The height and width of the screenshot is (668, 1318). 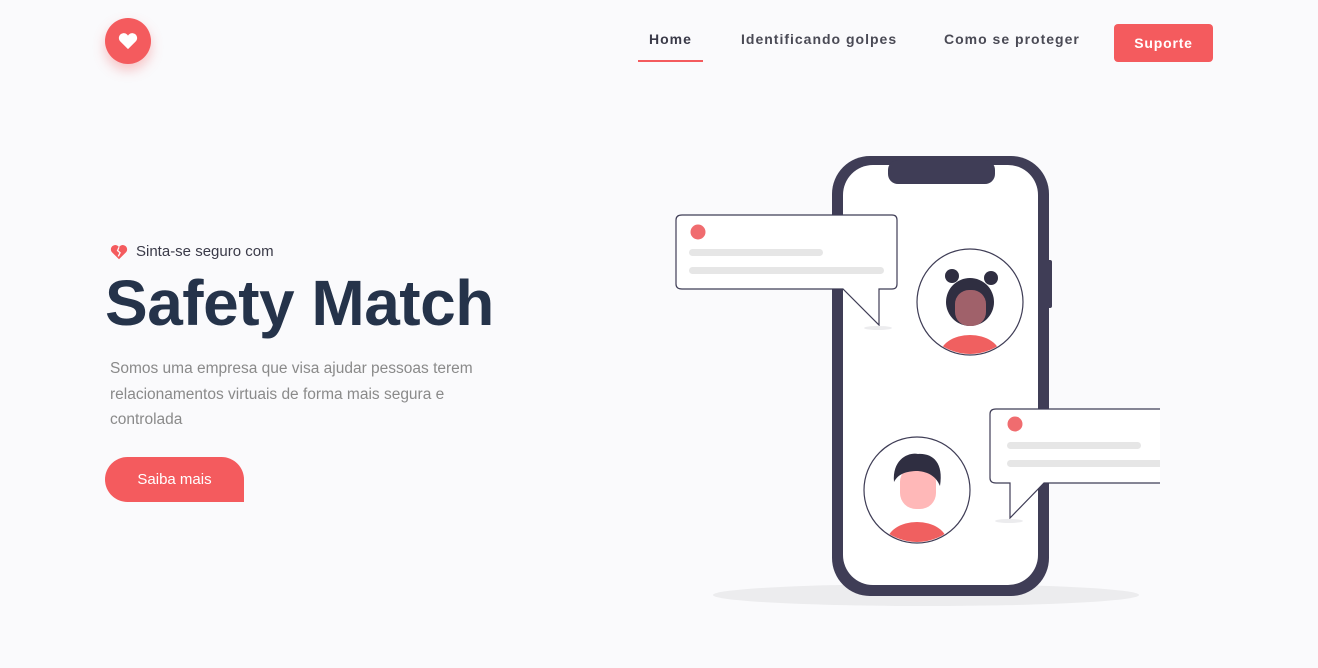 What do you see at coordinates (299, 303) in the screenshot?
I see `page-title: Safety Match` at bounding box center [299, 303].